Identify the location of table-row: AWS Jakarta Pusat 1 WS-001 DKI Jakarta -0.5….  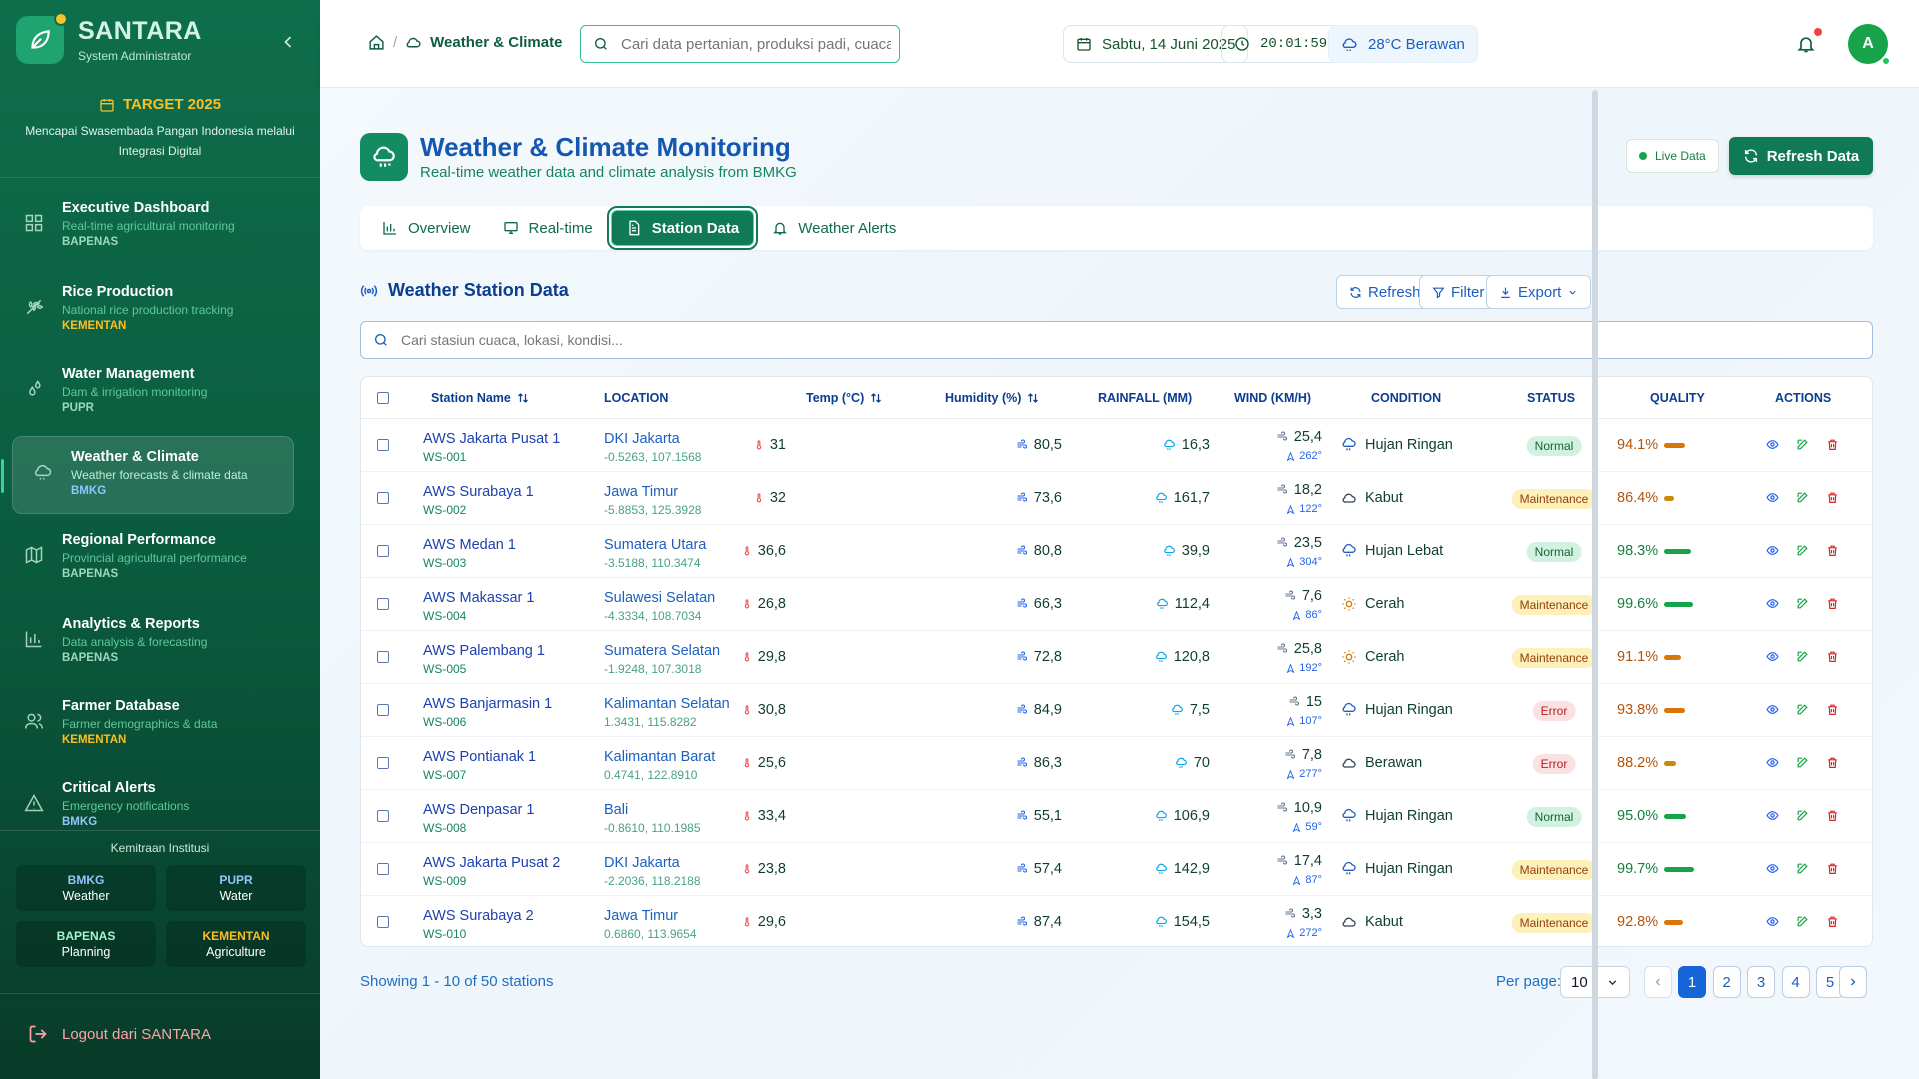
(1116, 445).